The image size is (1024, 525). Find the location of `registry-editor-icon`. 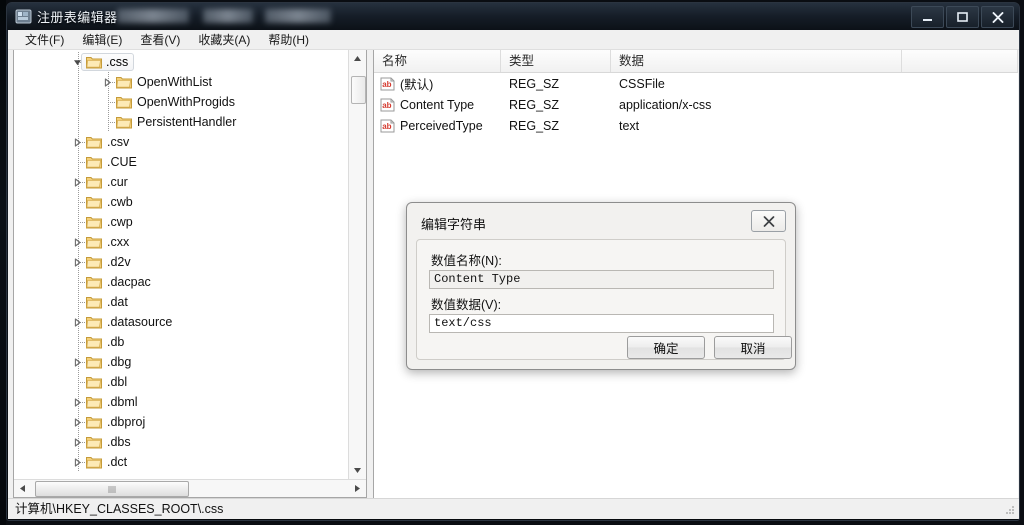

registry-editor-icon is located at coordinates (23, 16).